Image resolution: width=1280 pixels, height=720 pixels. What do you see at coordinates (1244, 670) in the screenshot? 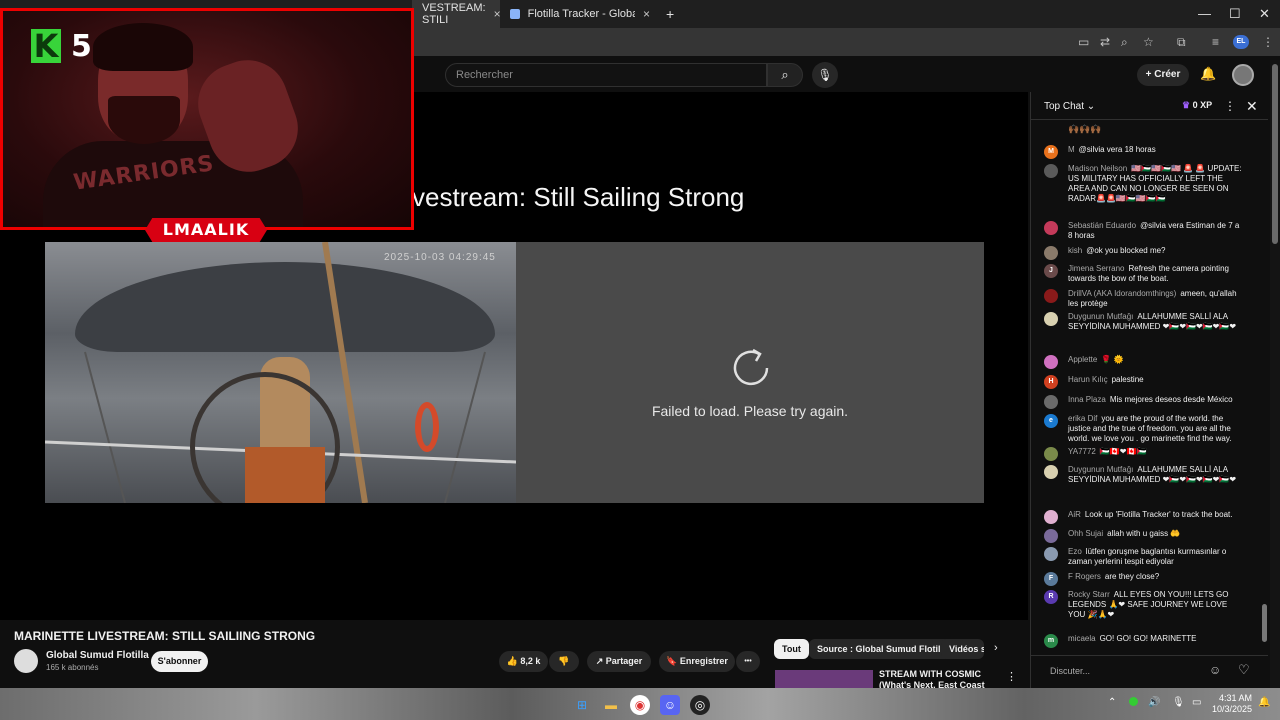
I see `heart-icon: ♡` at bounding box center [1244, 670].